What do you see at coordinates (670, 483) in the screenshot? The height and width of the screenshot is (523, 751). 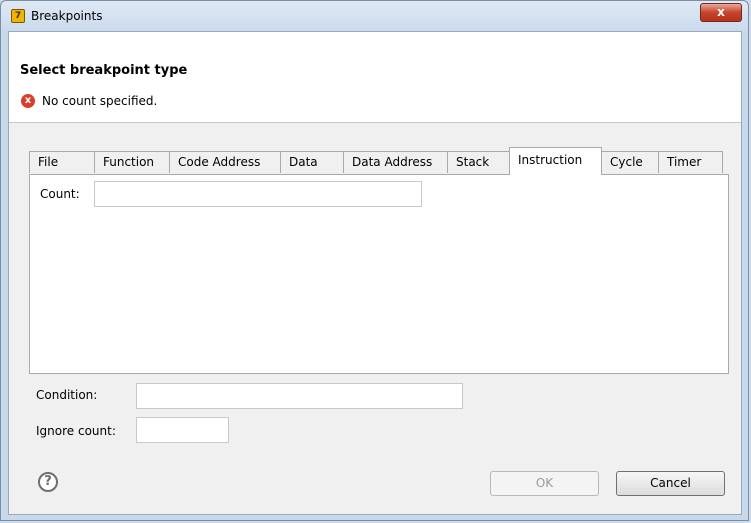 I see `cancel-button: Cancel` at bounding box center [670, 483].